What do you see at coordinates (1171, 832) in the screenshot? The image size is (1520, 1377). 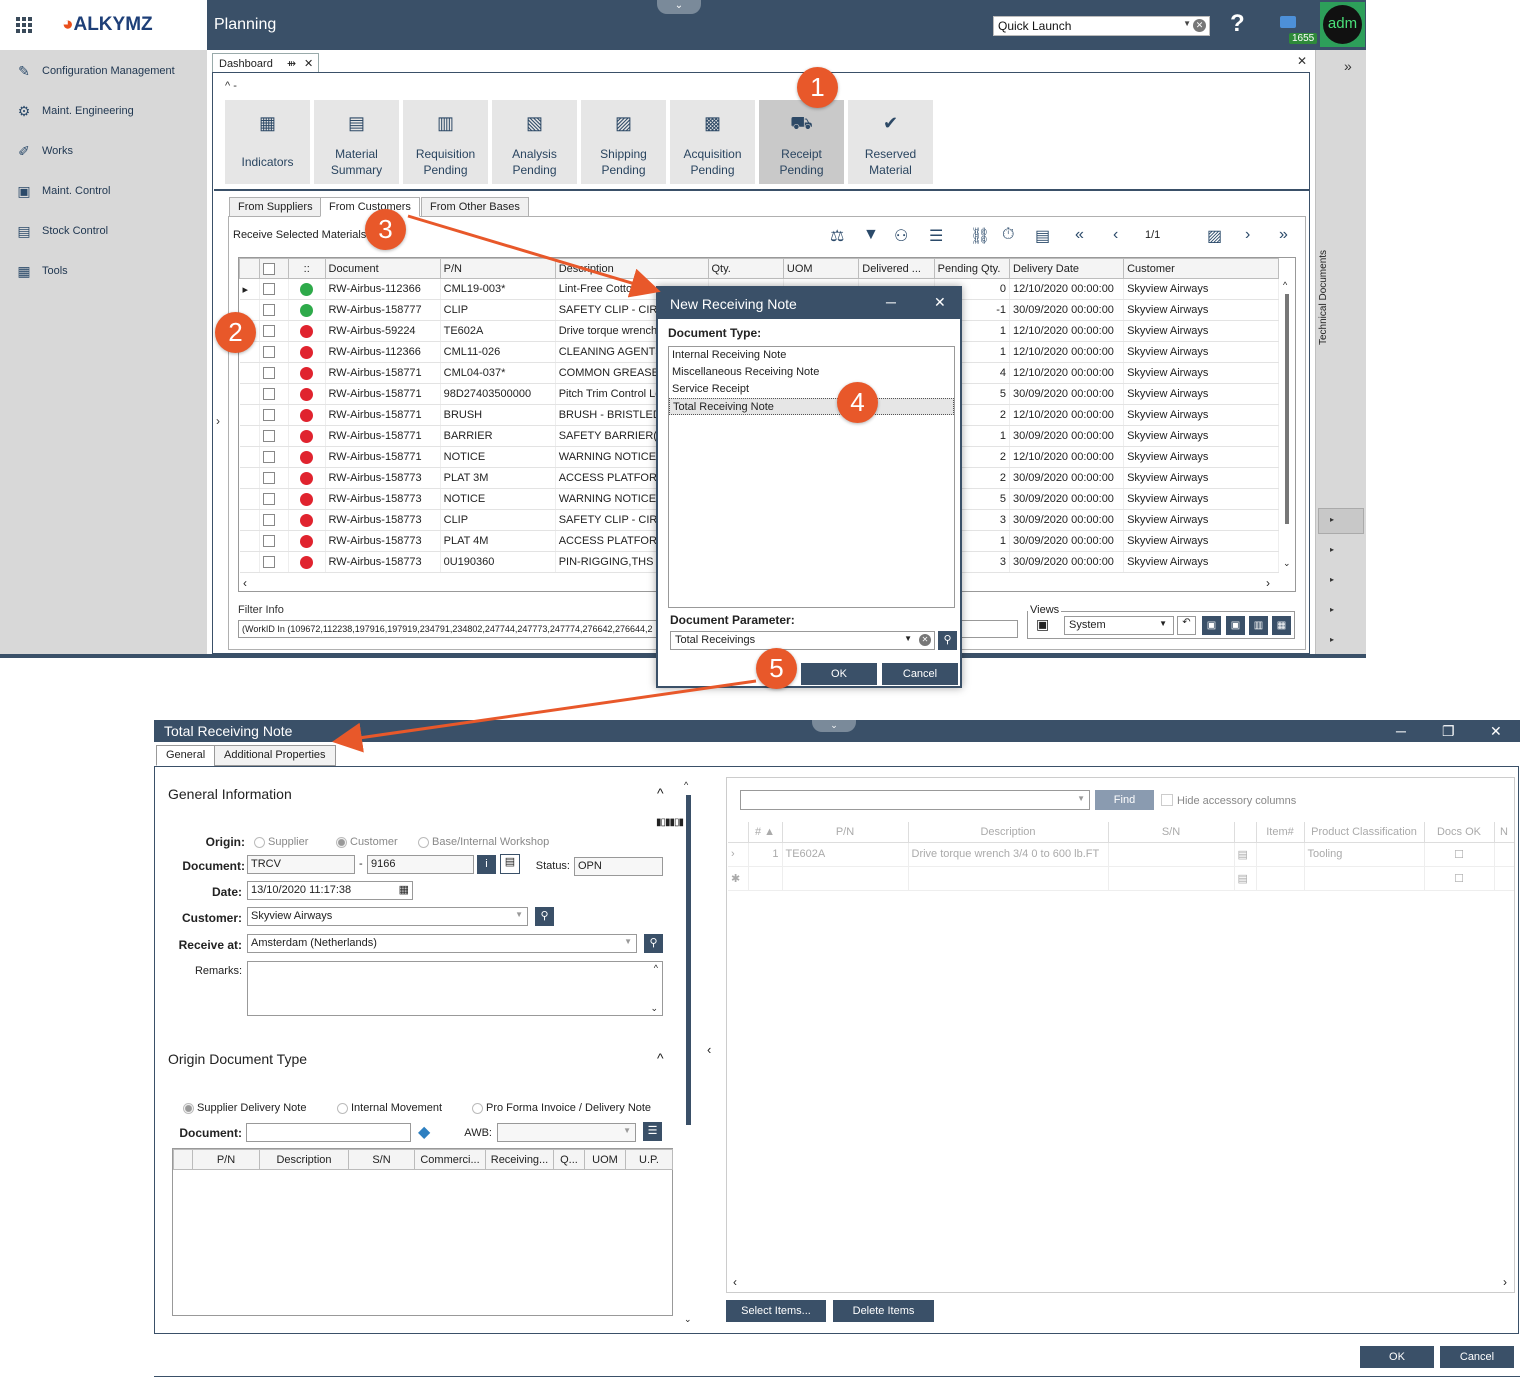 I see `column-header: S/N` at bounding box center [1171, 832].